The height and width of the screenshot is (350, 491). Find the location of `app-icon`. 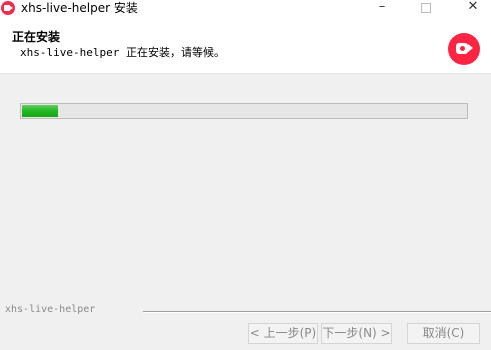

app-icon is located at coordinates (8, 8).